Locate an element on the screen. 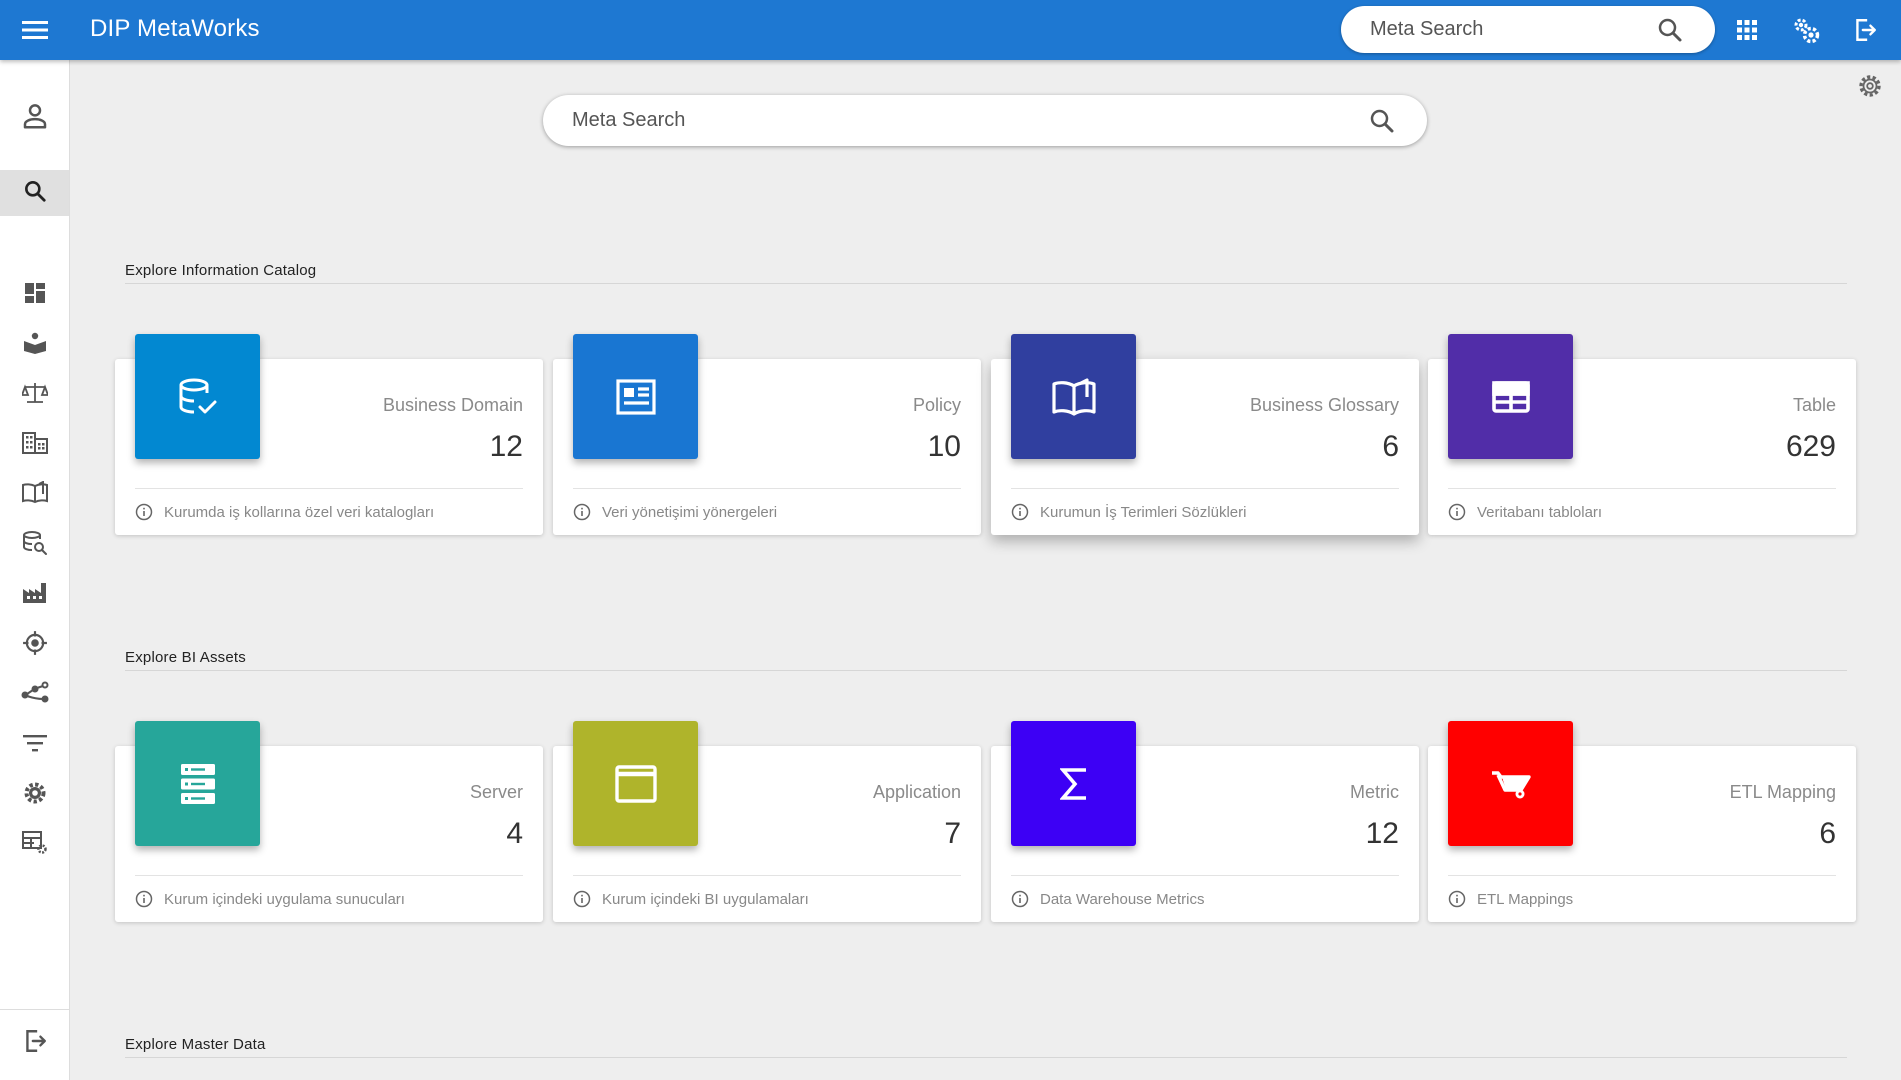 This screenshot has height=1080, width=1901. logout-icon is located at coordinates (1865, 30).